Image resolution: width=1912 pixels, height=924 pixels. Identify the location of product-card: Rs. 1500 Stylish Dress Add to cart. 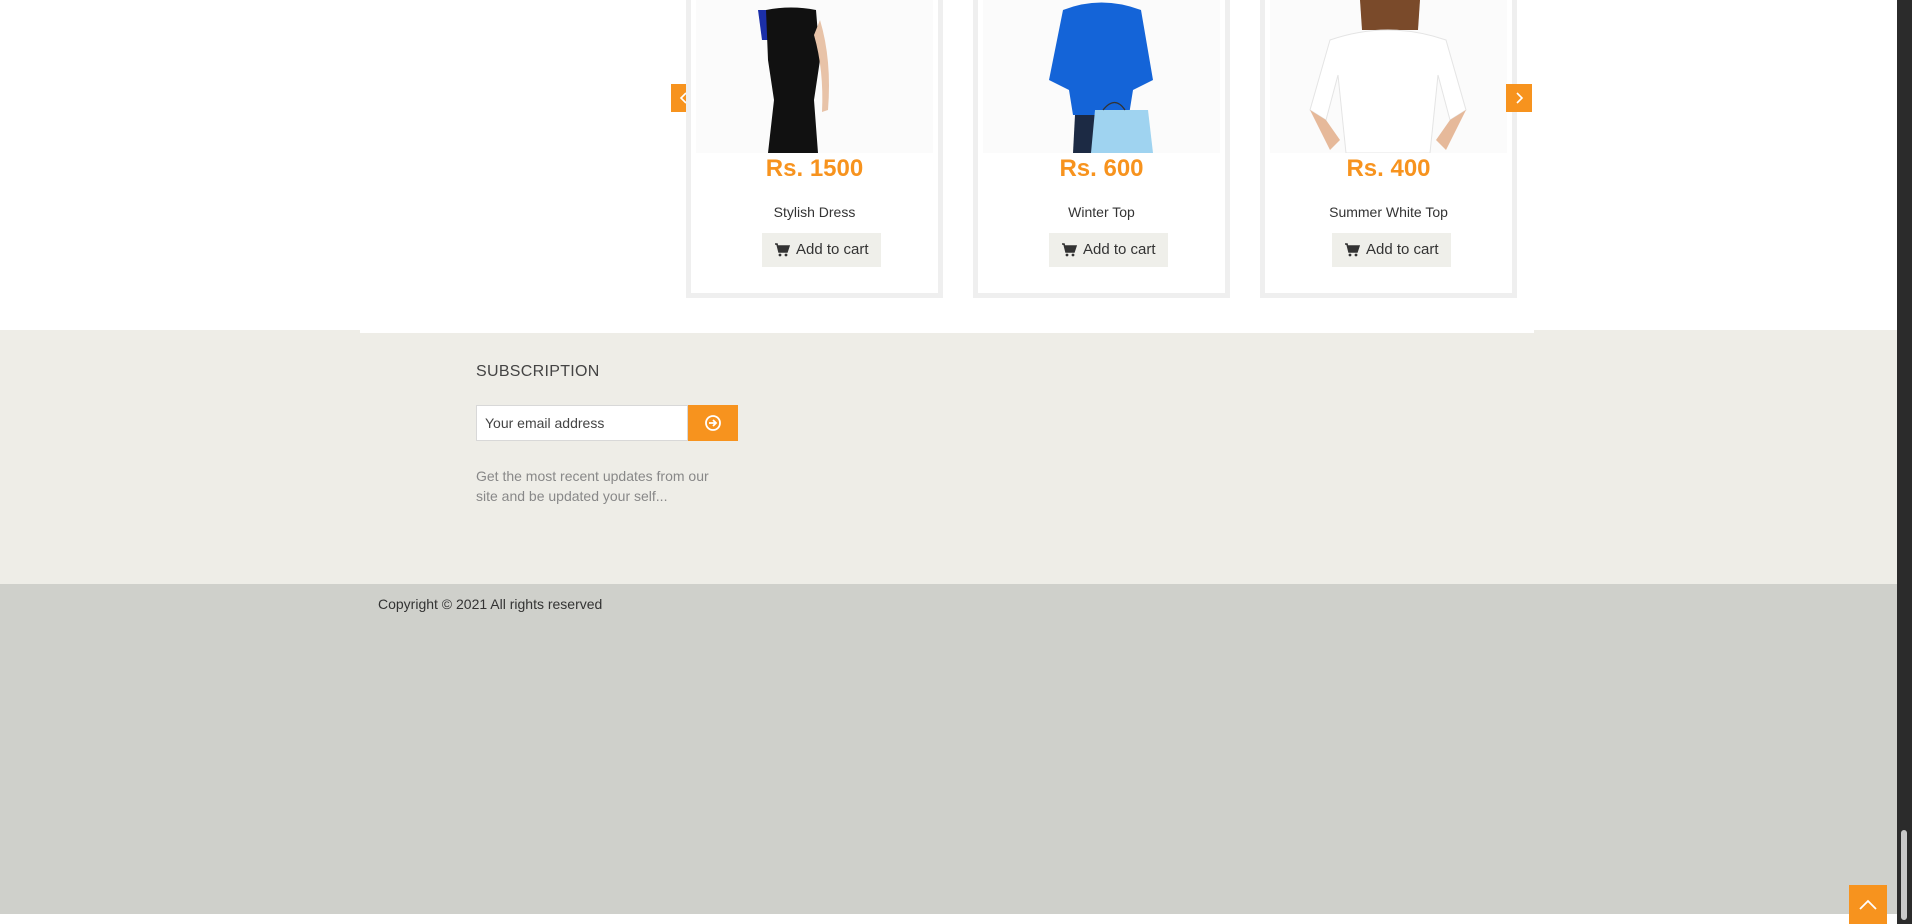
(814, 149).